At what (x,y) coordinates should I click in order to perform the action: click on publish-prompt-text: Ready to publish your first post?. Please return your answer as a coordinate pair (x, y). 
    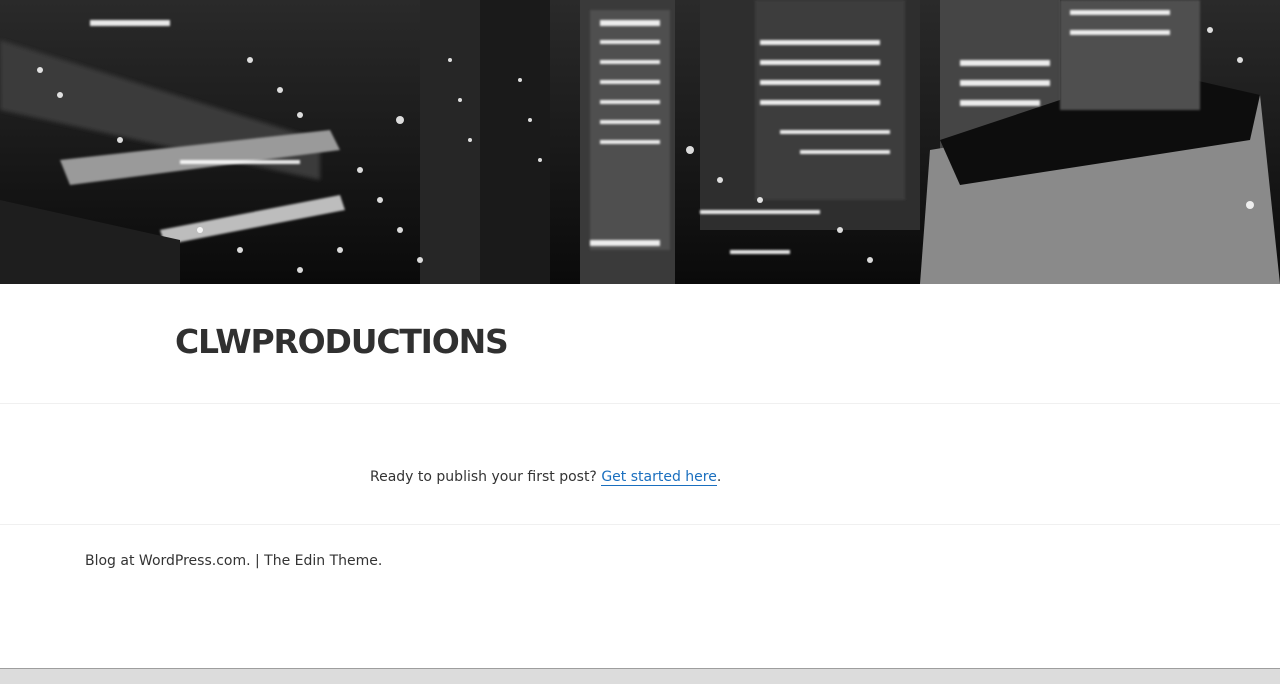
    Looking at the image, I should click on (483, 477).